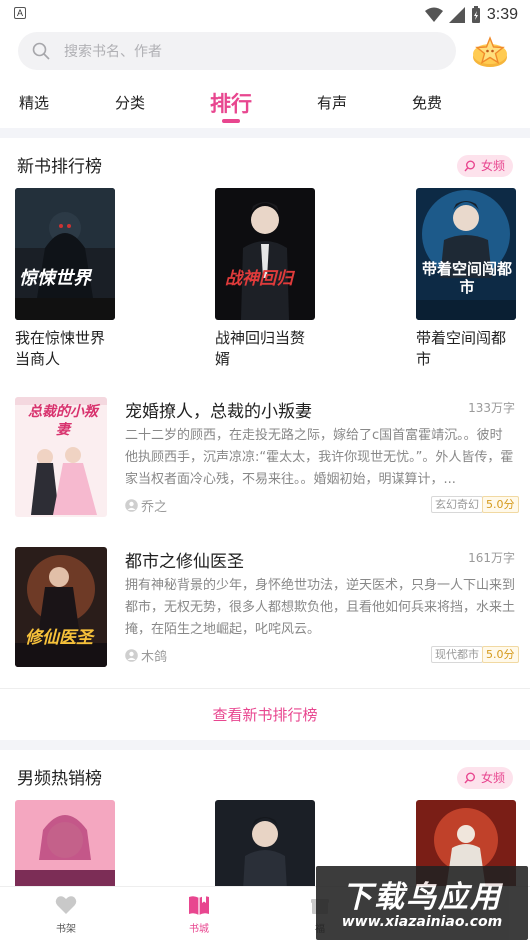  I want to click on tab-indicator, so click(231, 121).